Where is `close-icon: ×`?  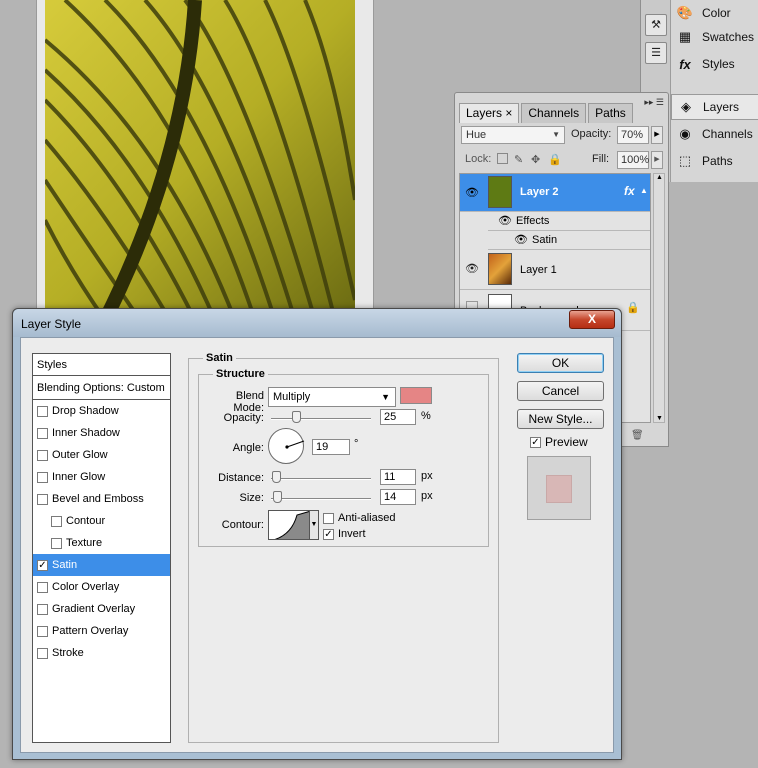 close-icon: × is located at coordinates (508, 113).